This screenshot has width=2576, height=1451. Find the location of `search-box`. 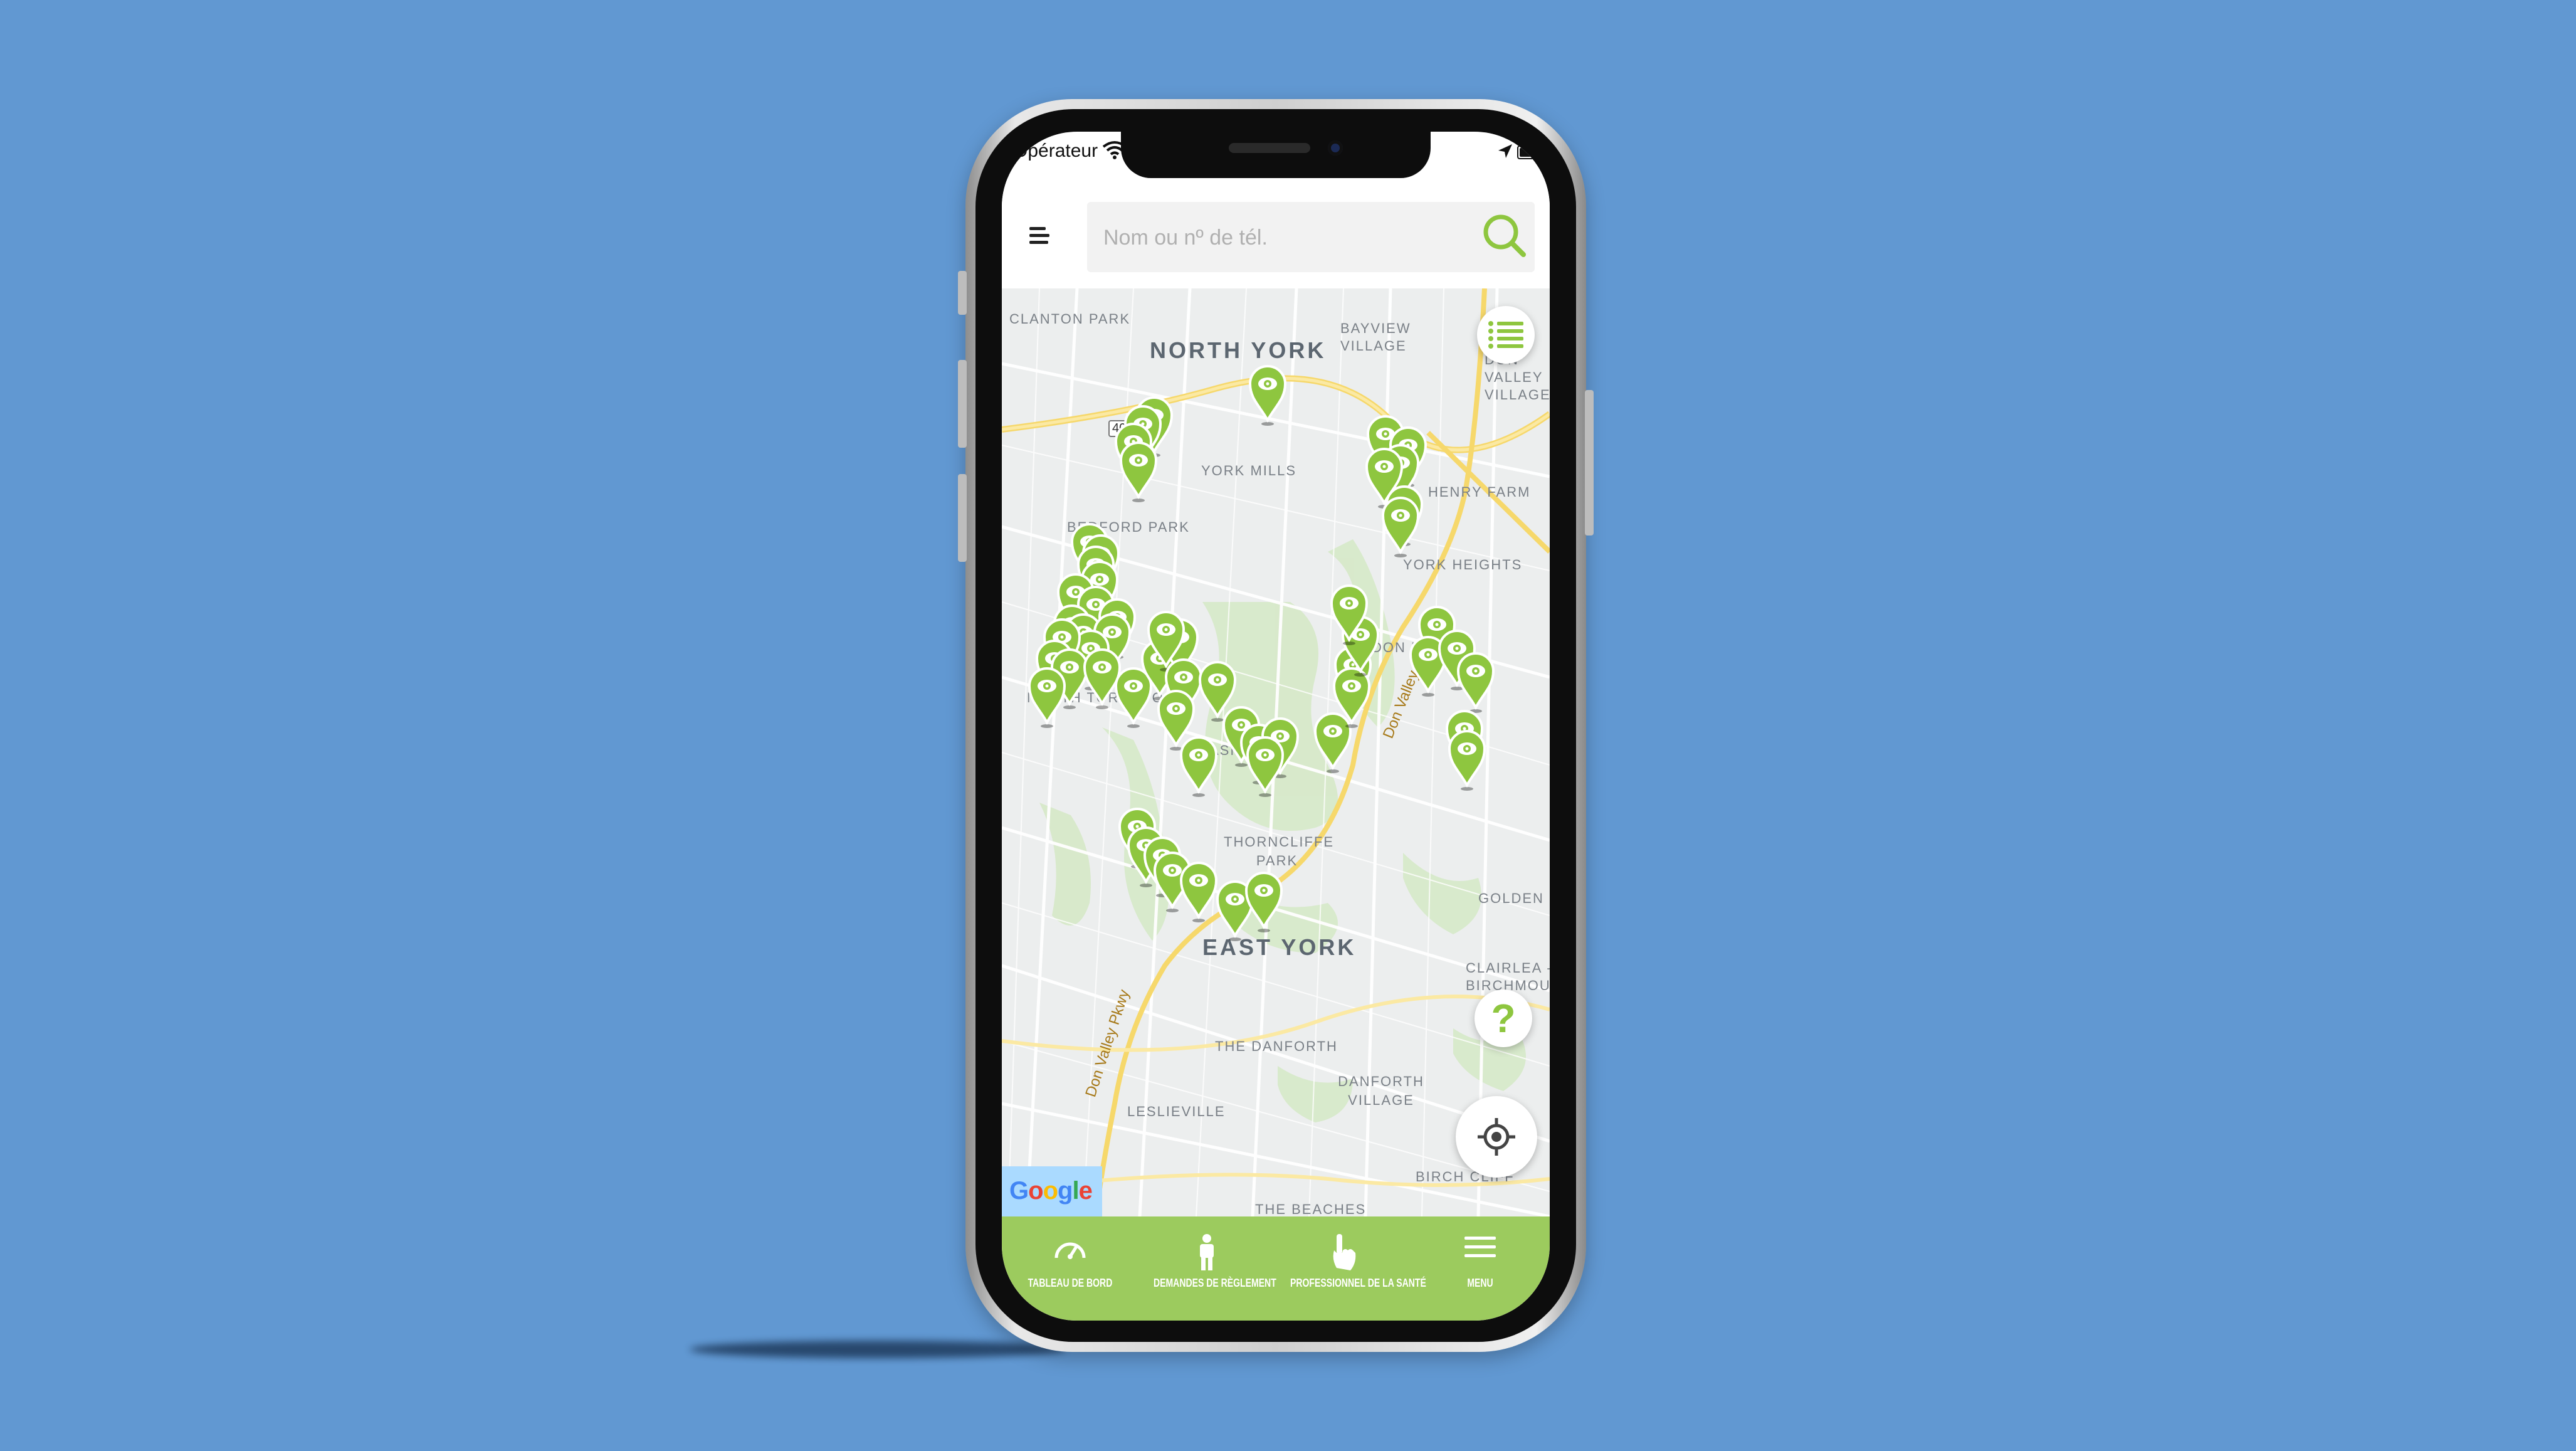

search-box is located at coordinates (1311, 237).